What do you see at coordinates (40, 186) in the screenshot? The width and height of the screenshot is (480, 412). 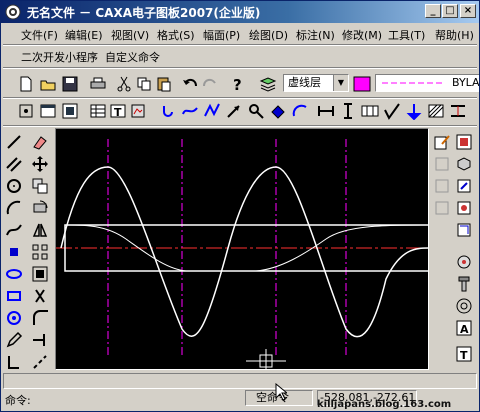 I see `copy-tool-icon` at bounding box center [40, 186].